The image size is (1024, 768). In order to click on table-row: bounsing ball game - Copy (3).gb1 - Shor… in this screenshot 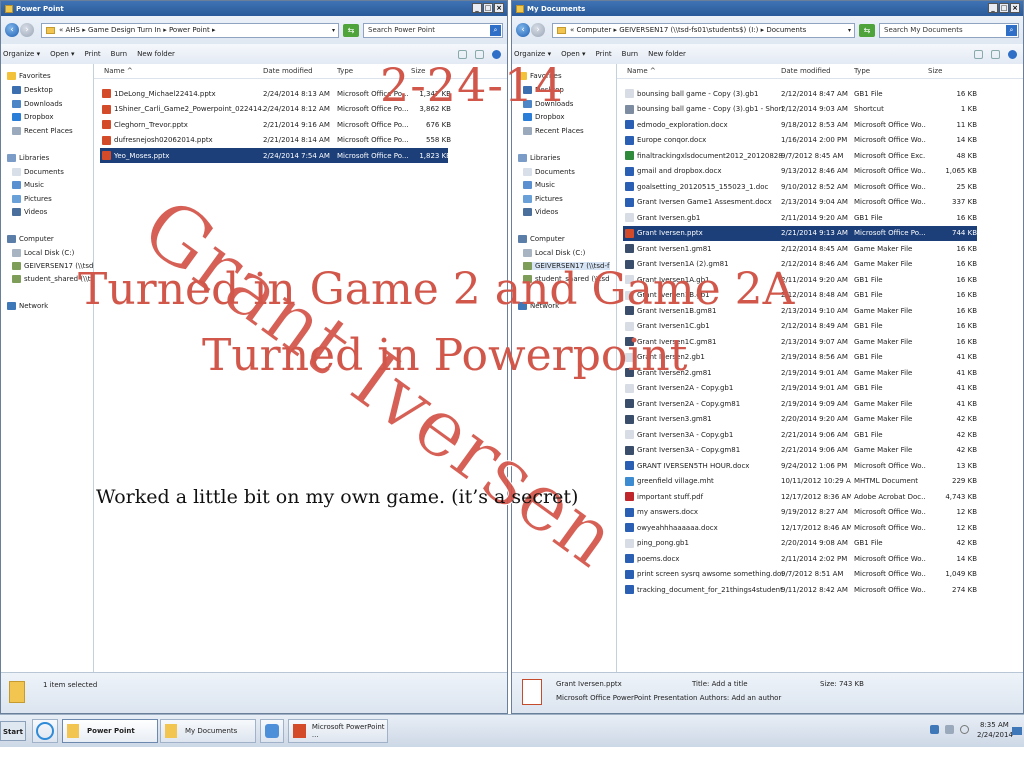, I will do `click(800, 109)`.